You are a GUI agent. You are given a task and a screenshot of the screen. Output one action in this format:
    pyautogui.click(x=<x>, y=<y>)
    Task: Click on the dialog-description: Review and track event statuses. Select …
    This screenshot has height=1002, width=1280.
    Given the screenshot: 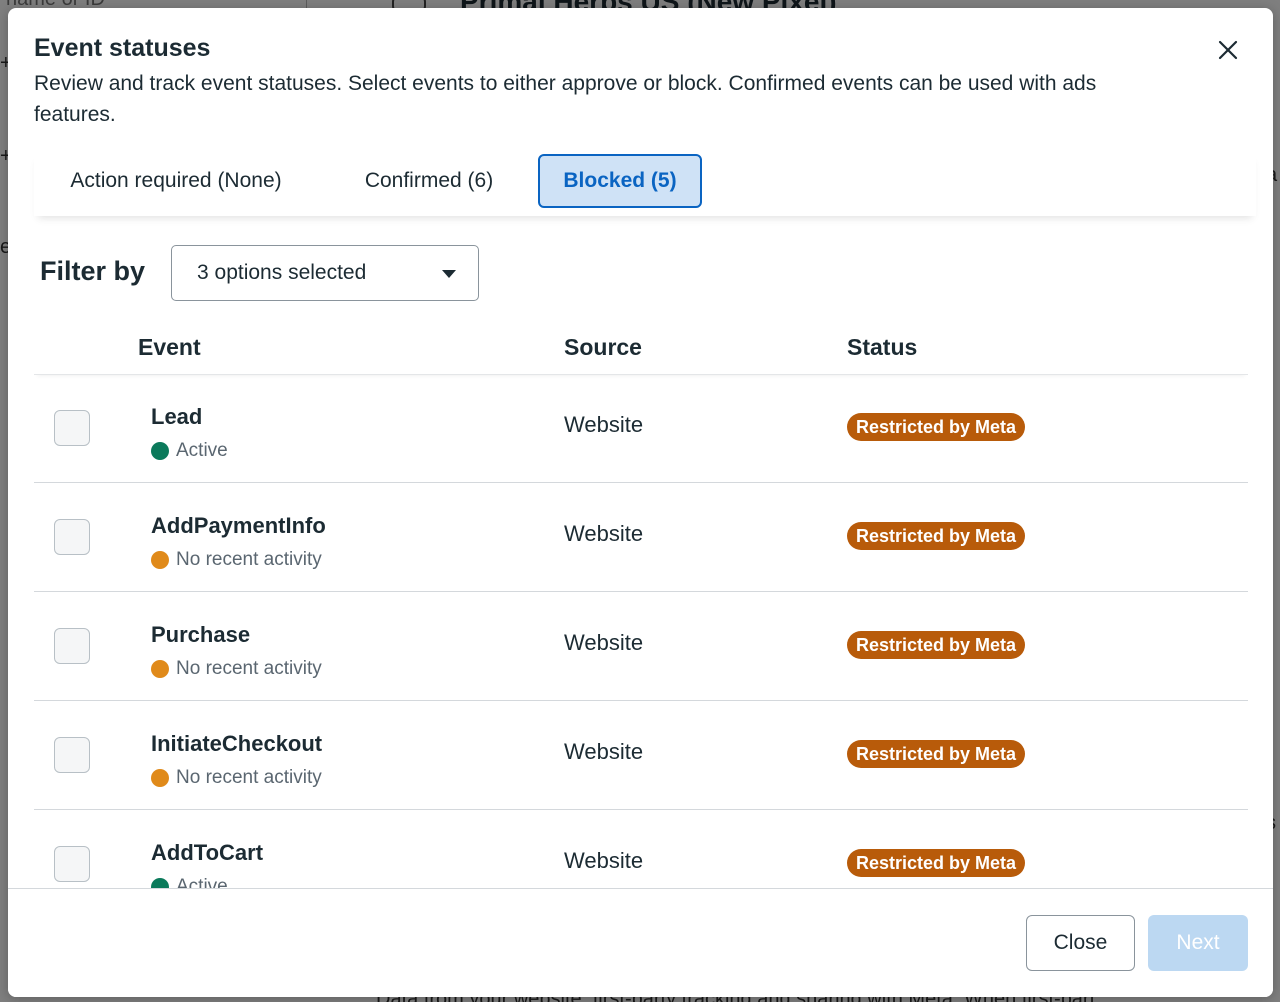 What is the action you would take?
    pyautogui.click(x=565, y=99)
    